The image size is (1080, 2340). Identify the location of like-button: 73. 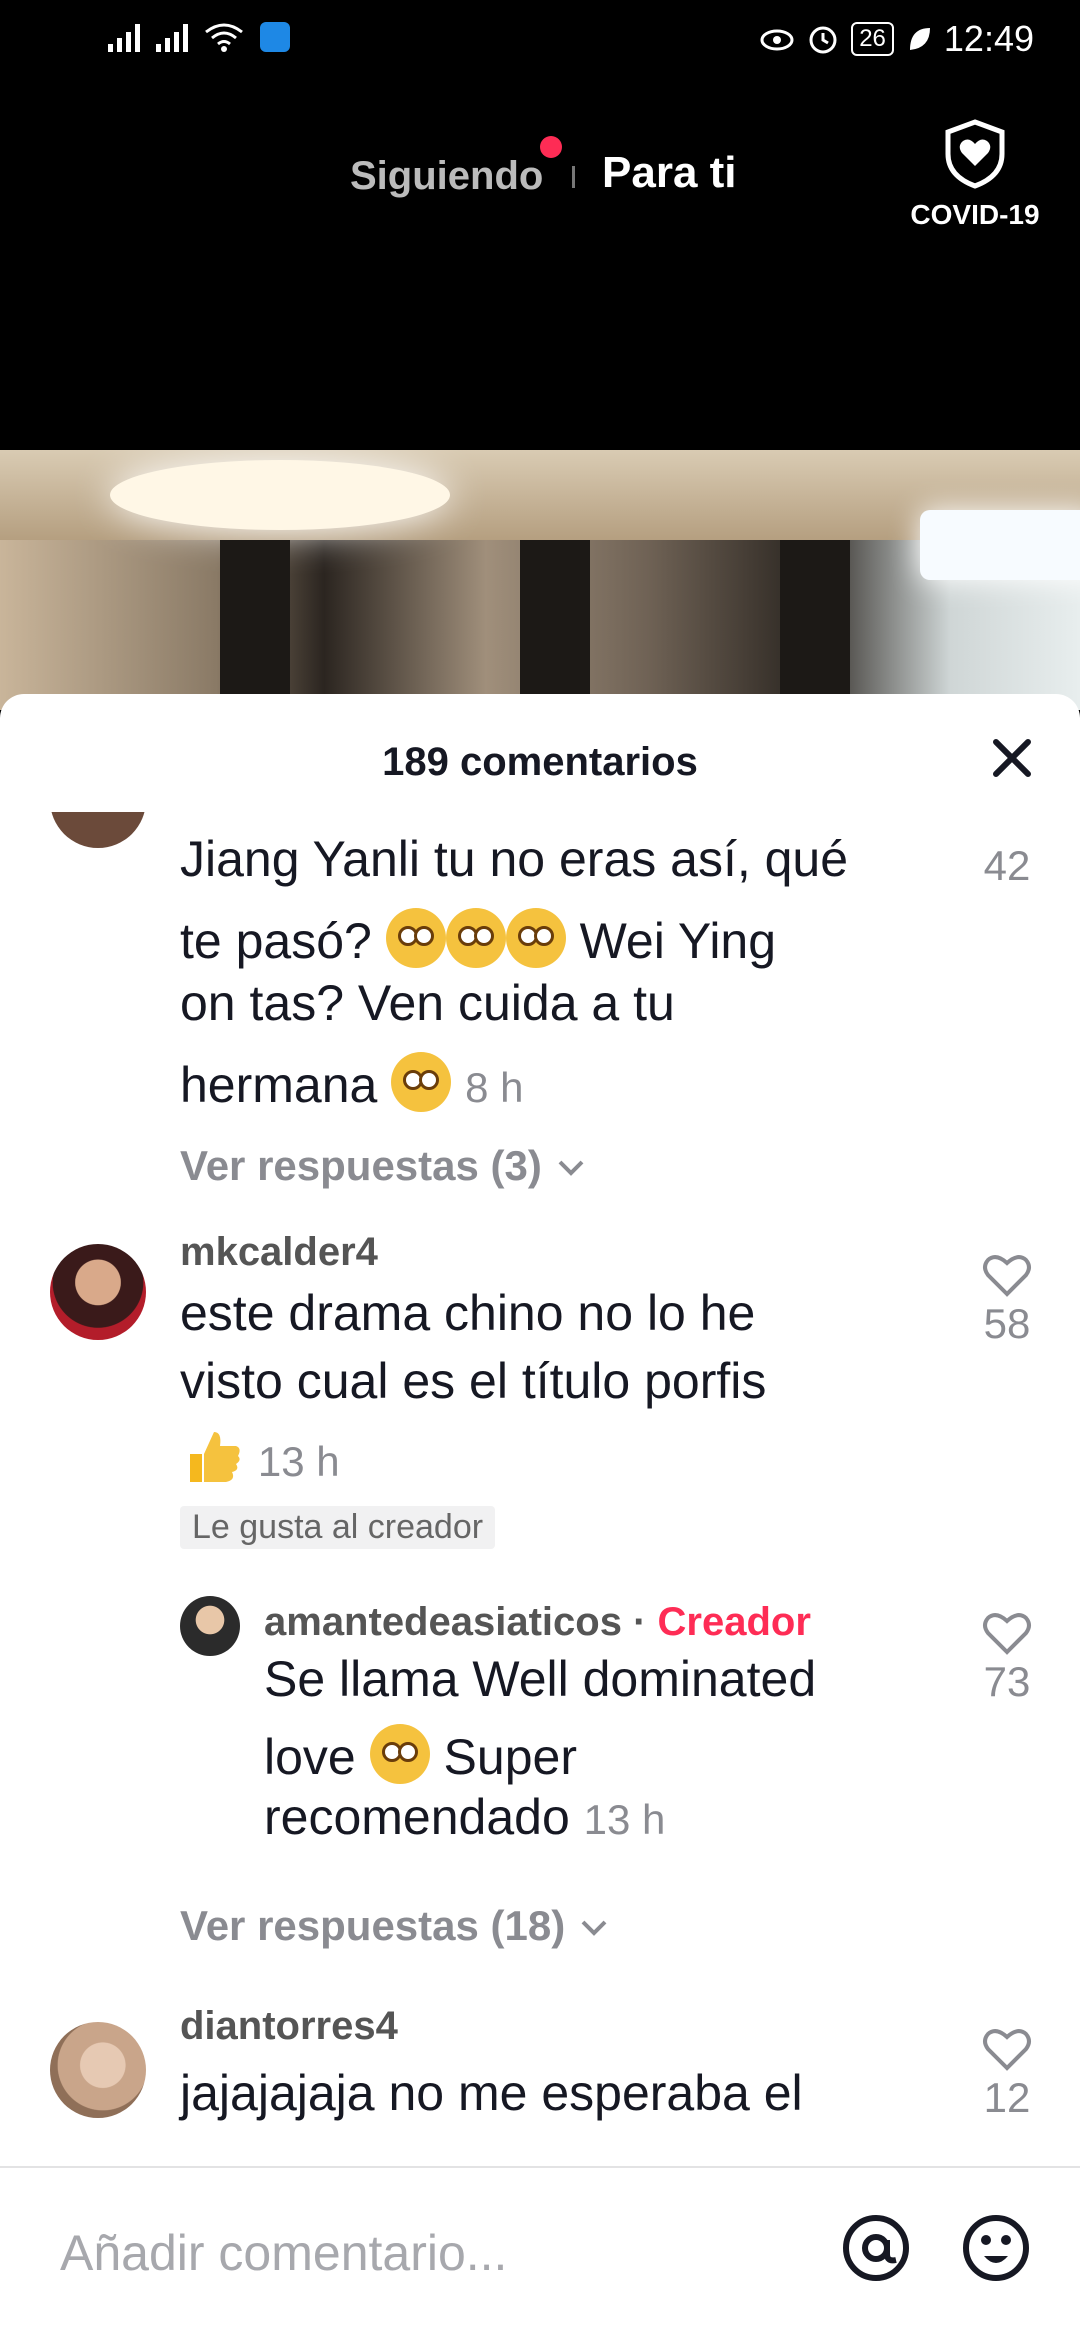
(1007, 1658).